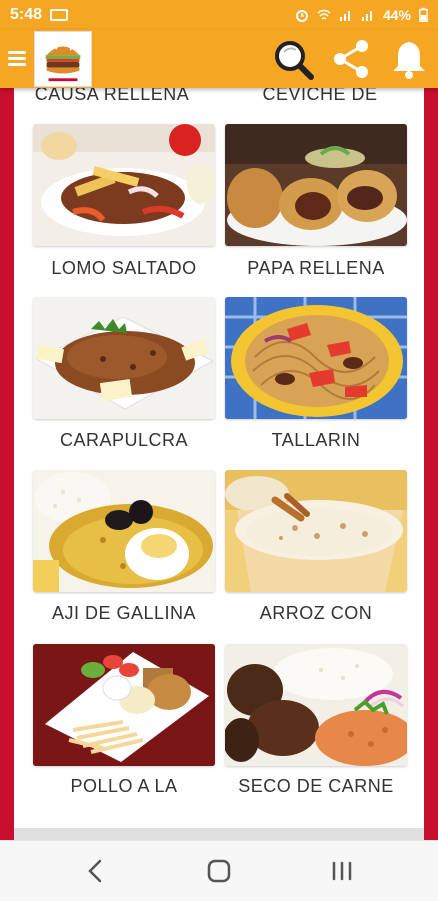  I want to click on bell-icon, so click(409, 59).